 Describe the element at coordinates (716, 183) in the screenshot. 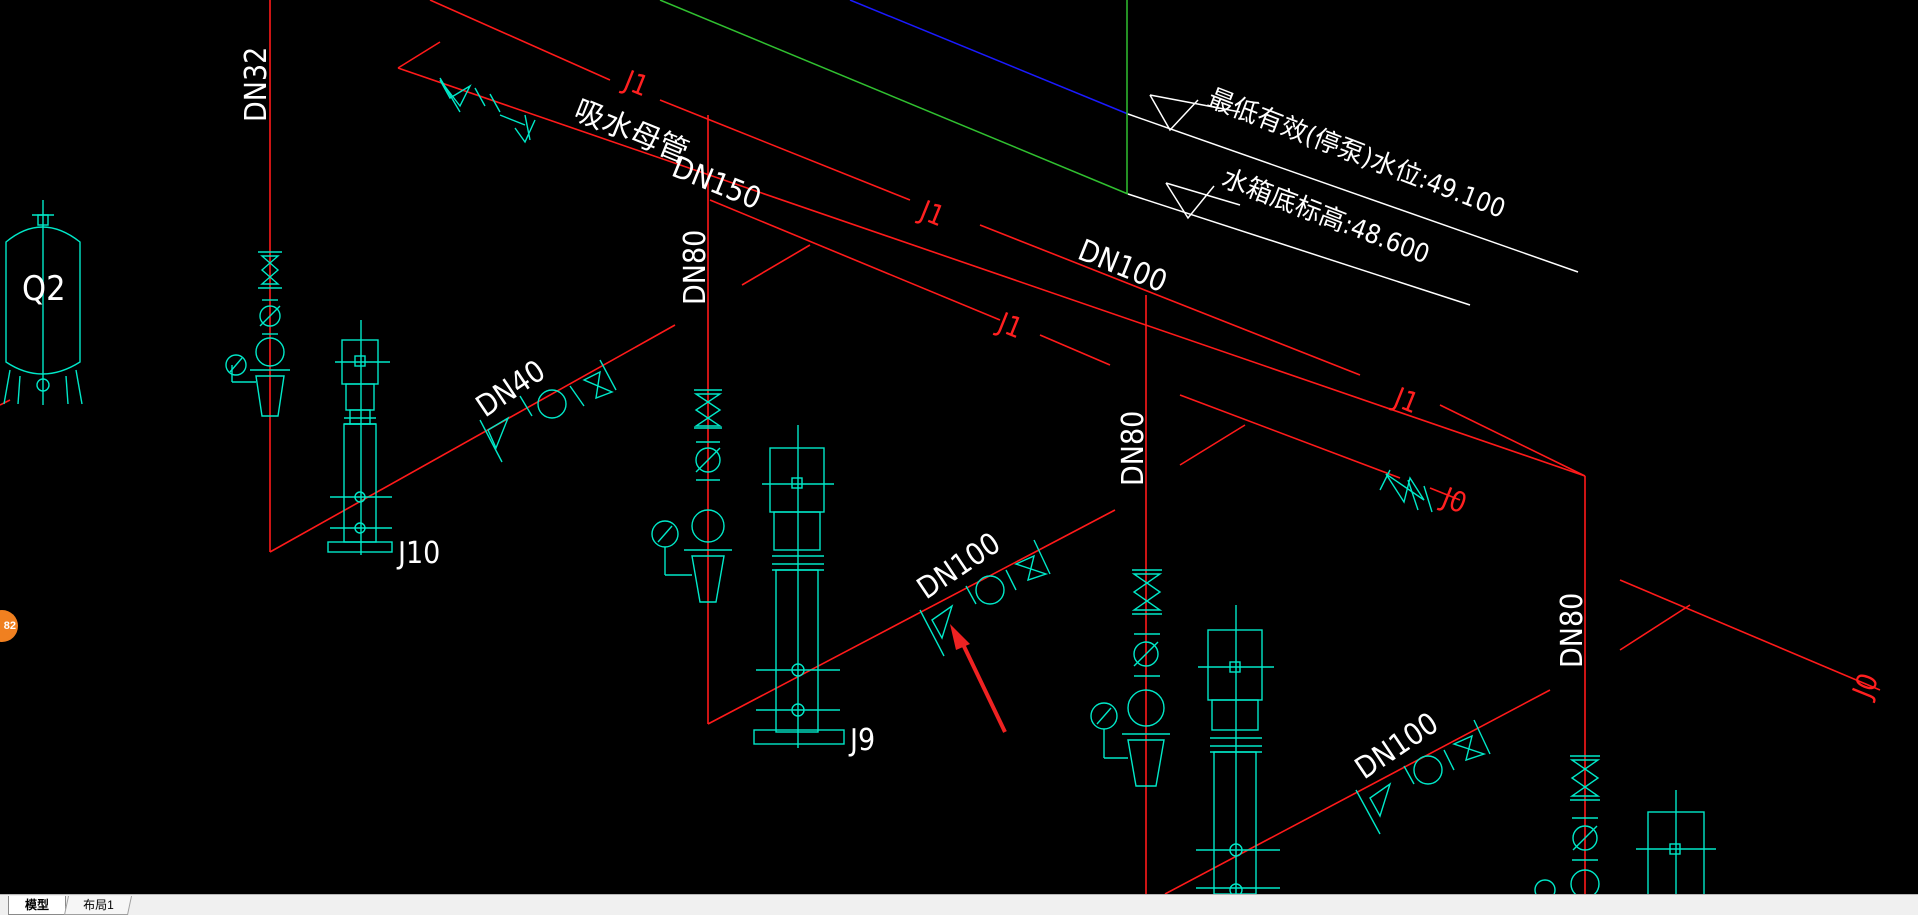

I see `label-dn150: DN150` at that location.